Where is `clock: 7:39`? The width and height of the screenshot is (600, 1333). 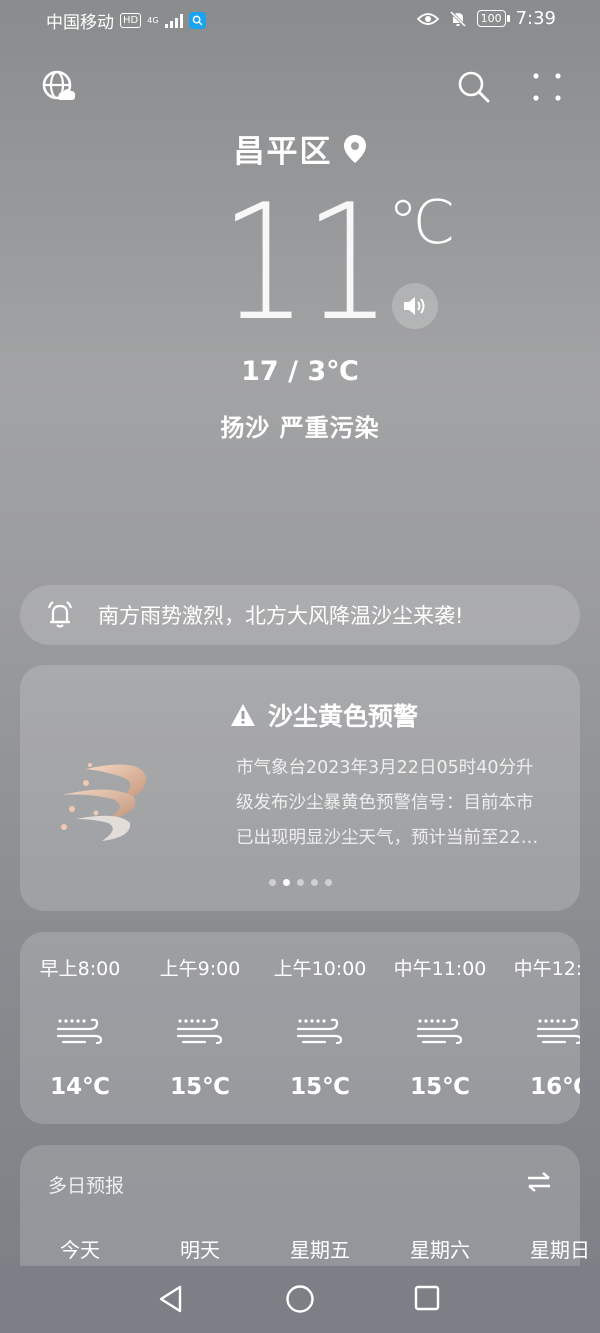 clock: 7:39 is located at coordinates (535, 18).